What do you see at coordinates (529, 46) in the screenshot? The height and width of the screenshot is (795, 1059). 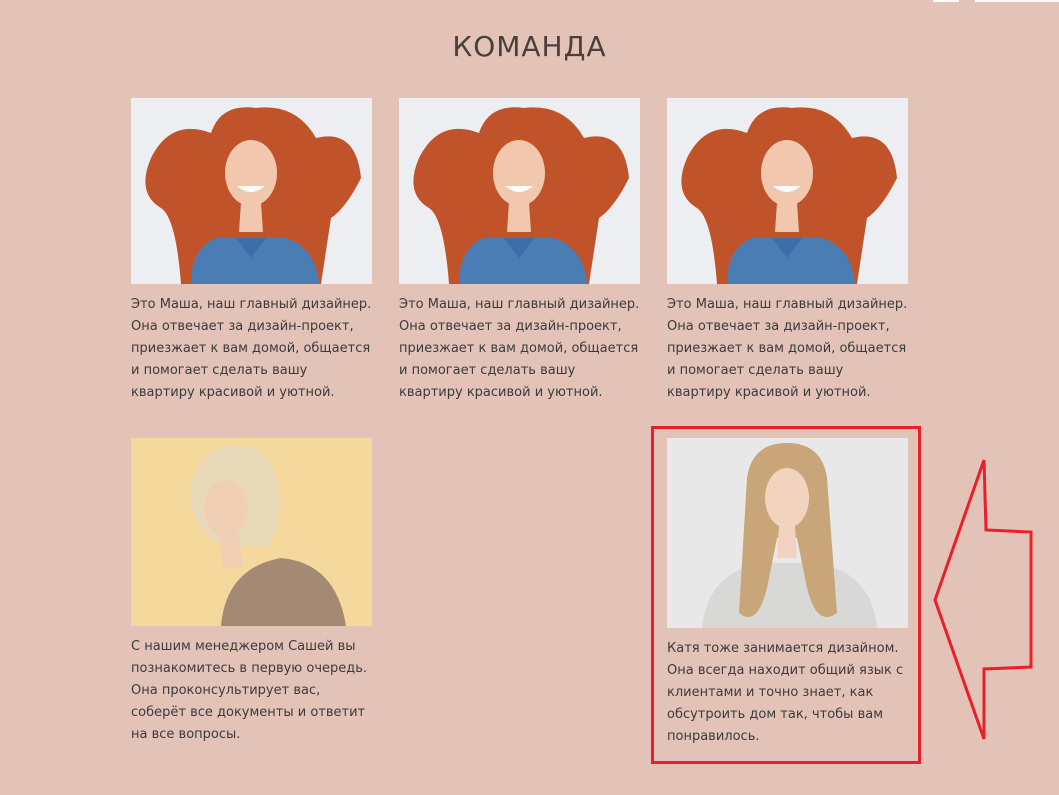 I see `section-title: КОМАНДА` at bounding box center [529, 46].